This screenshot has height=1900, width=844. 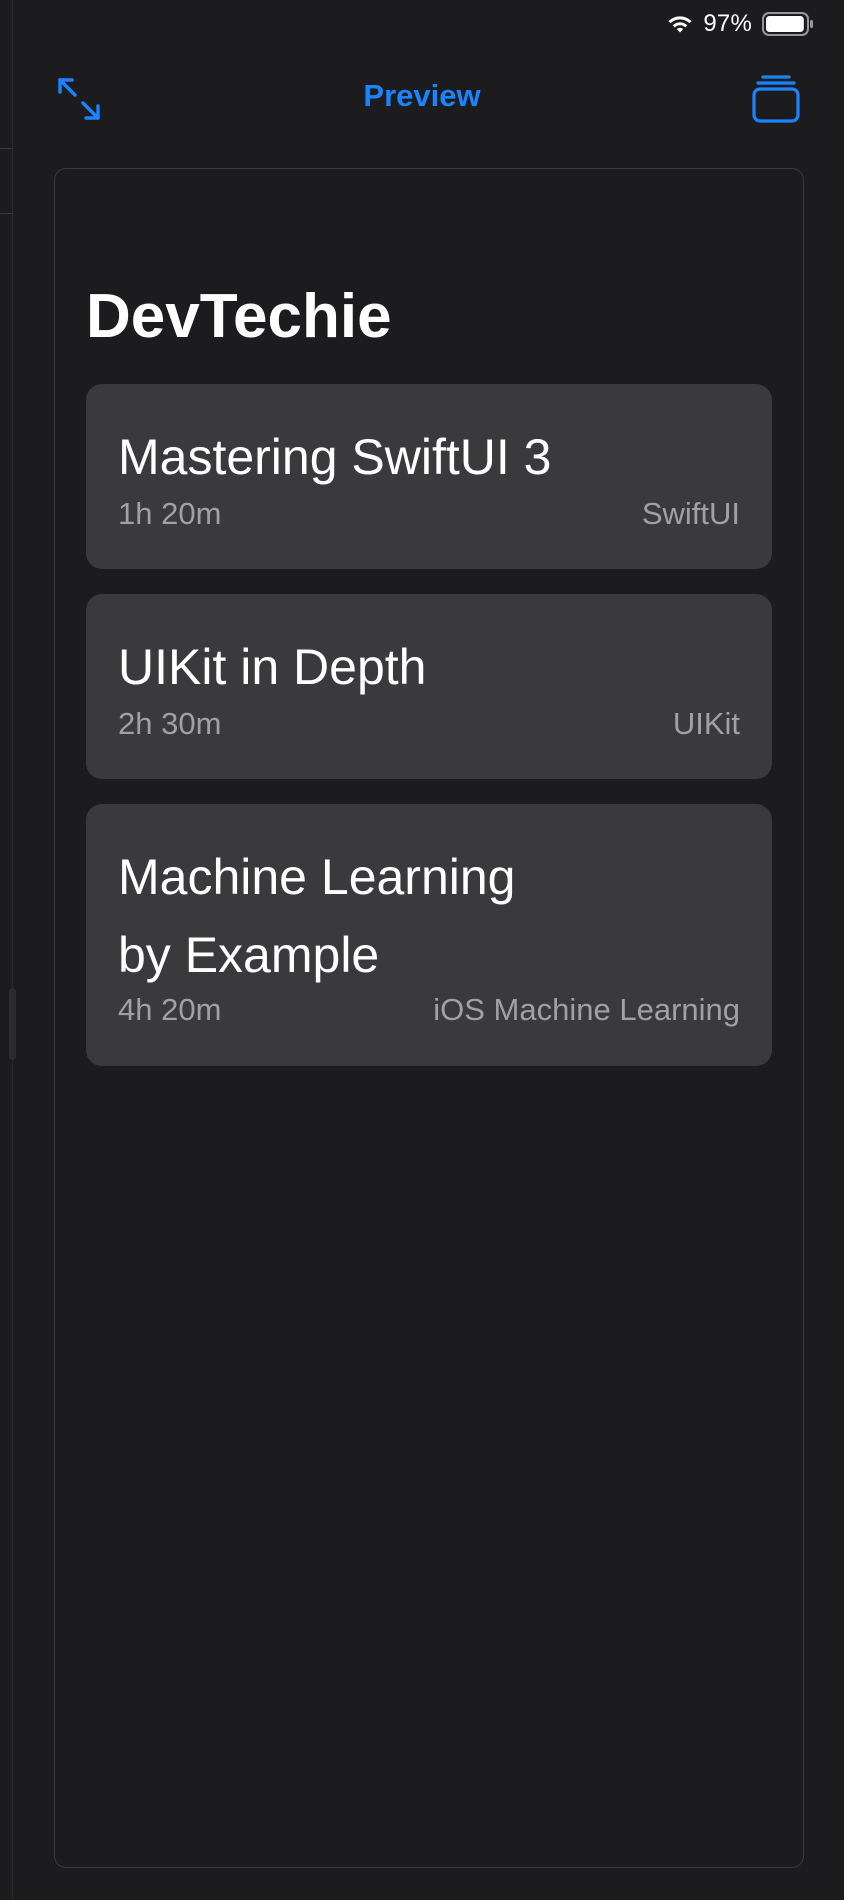 What do you see at coordinates (239, 316) in the screenshot?
I see `page-title: DevTechie` at bounding box center [239, 316].